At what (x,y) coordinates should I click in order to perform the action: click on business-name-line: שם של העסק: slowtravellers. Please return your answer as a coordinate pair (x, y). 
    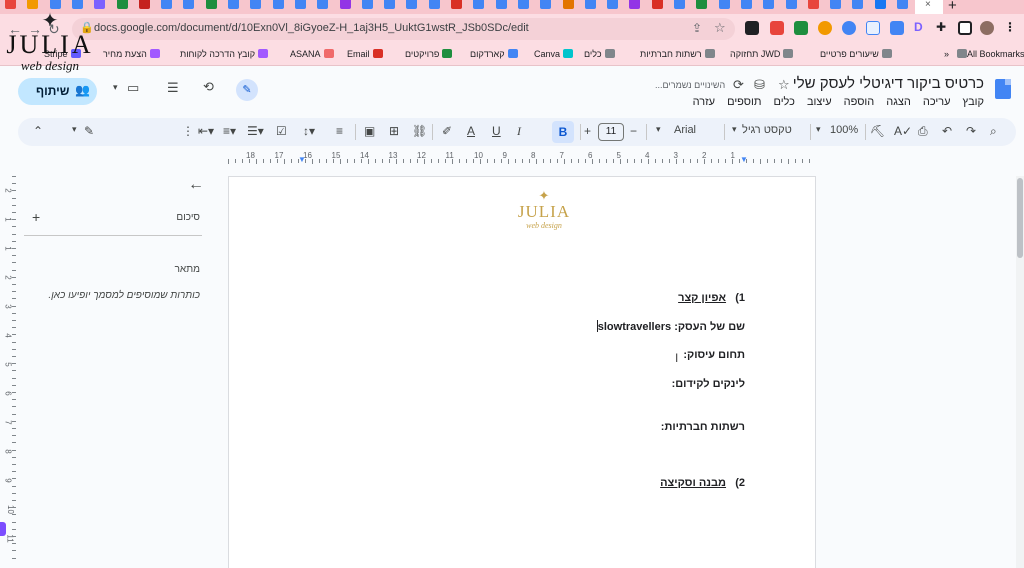
    Looking at the image, I should click on (670, 326).